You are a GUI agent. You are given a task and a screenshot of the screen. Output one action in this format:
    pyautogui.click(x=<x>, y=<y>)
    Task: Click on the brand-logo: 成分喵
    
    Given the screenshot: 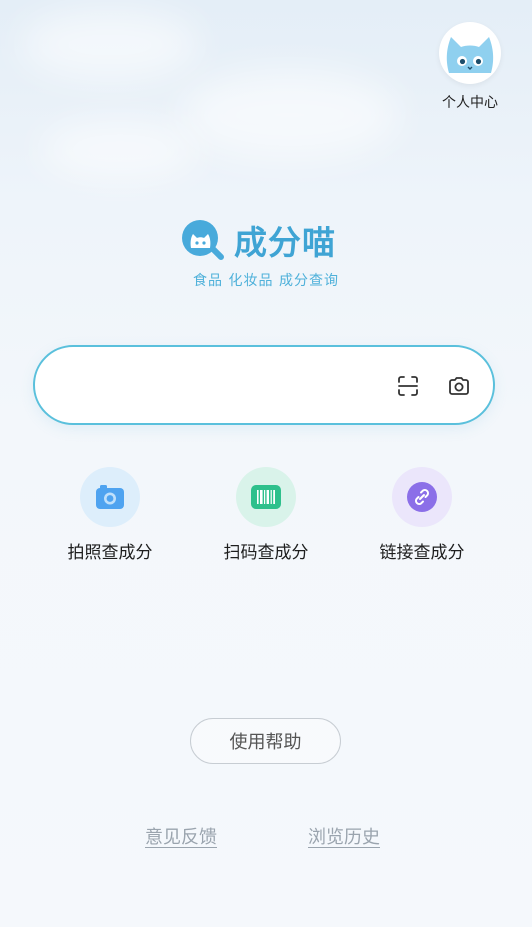 What is the action you would take?
    pyautogui.click(x=270, y=239)
    